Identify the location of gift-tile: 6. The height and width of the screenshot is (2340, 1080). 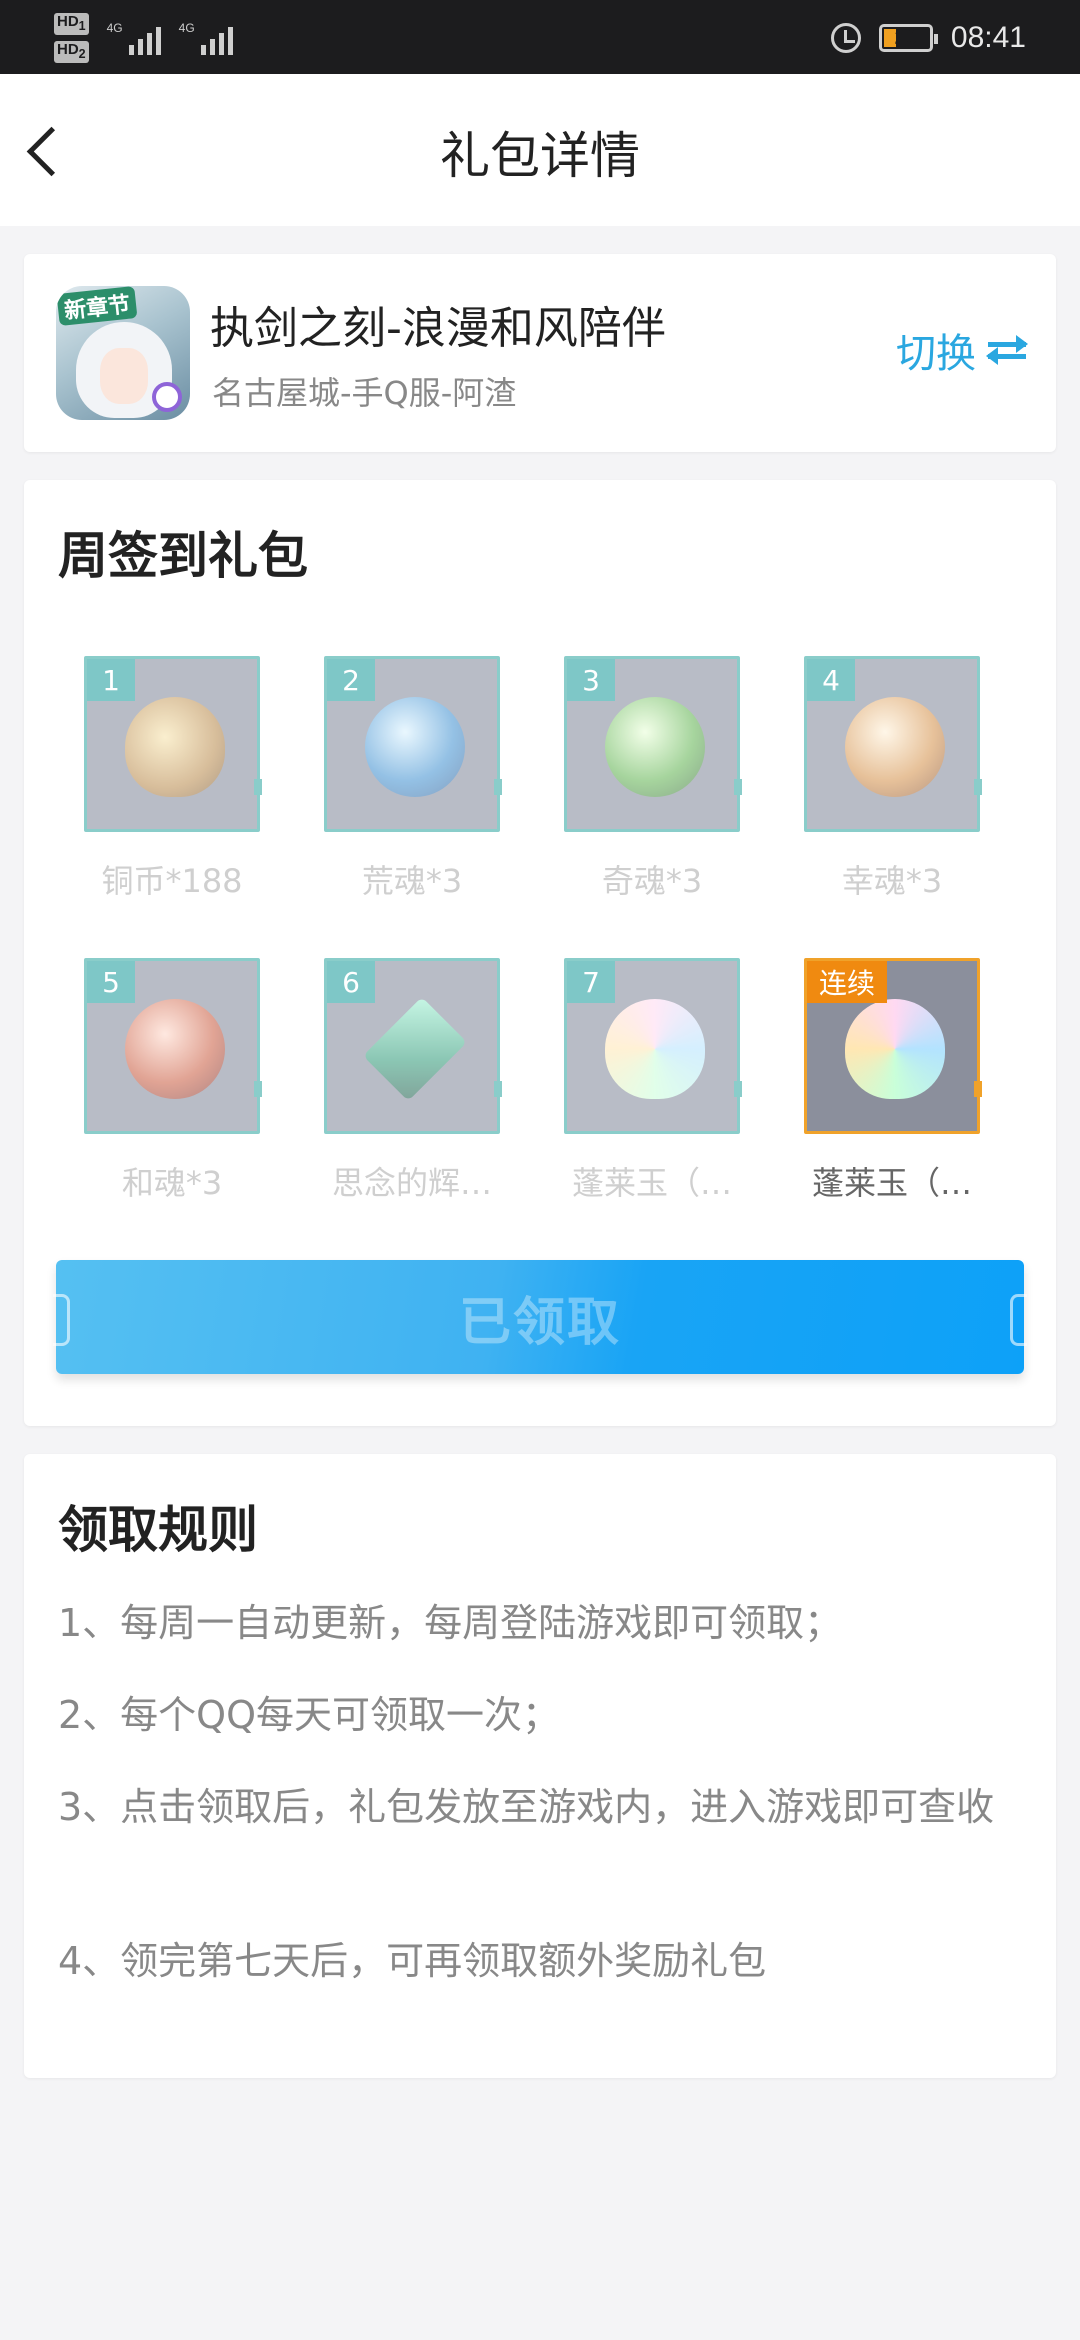
(413, 1046).